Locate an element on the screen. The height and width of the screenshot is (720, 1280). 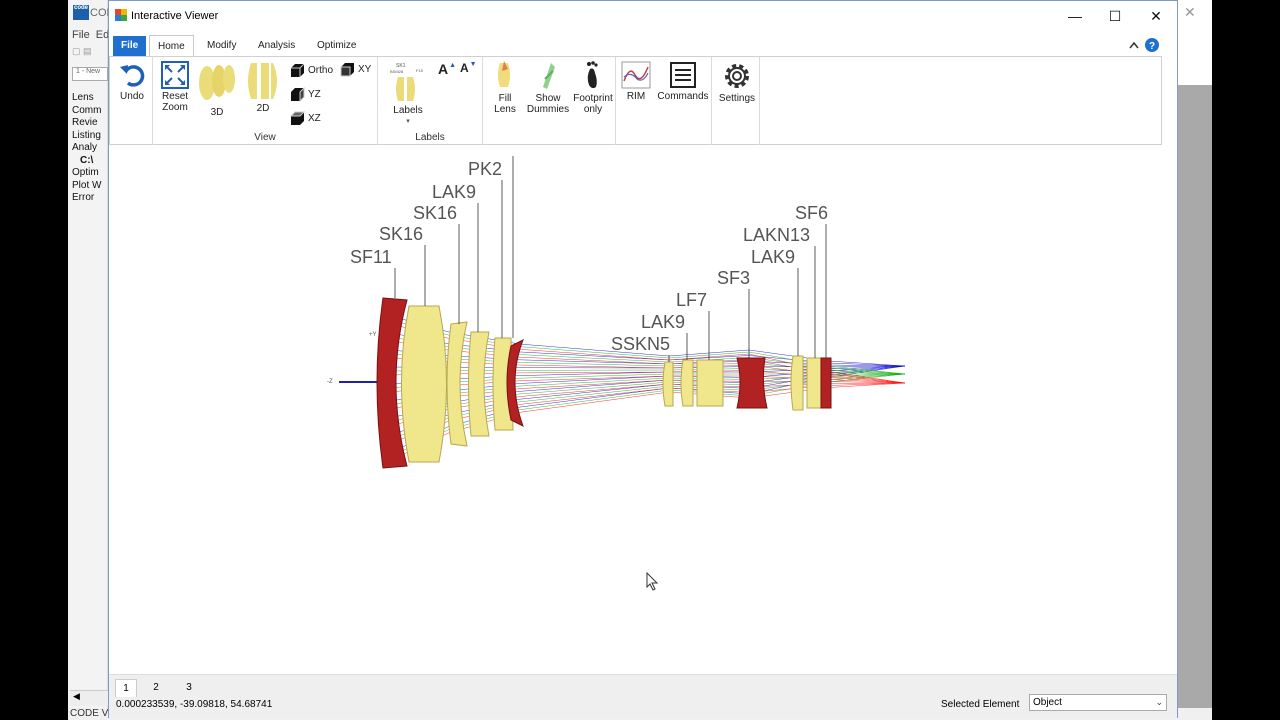
font-size-decrease-button: A ▼ is located at coordinates (468, 68).